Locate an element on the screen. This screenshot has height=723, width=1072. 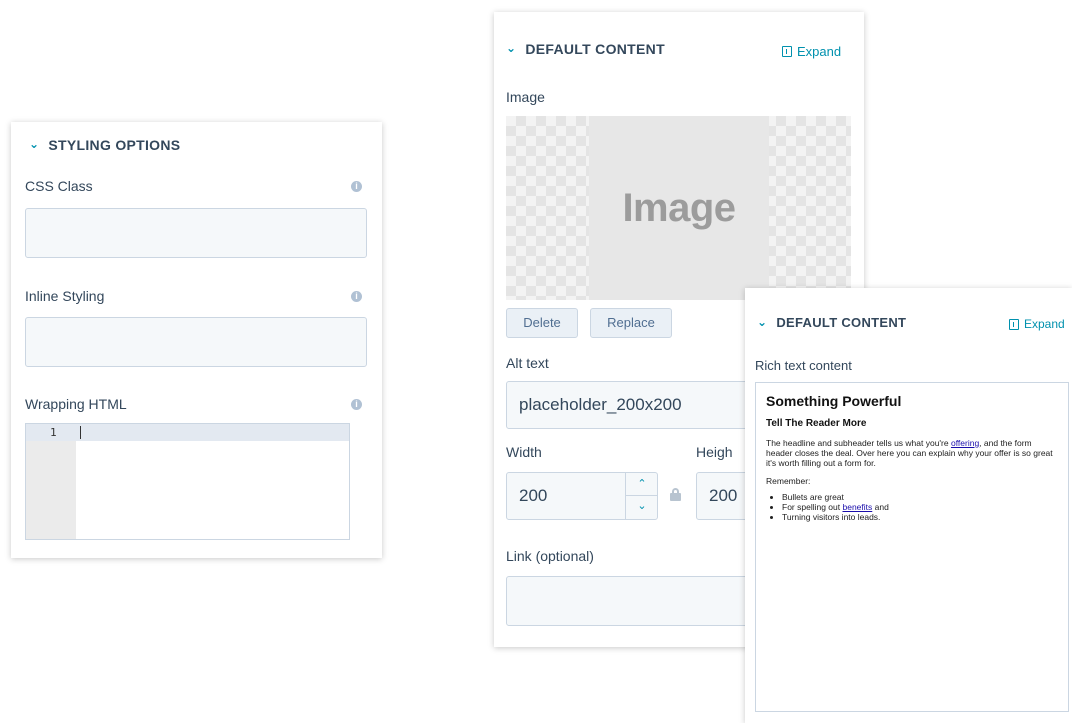
list-item: Bullets are great is located at coordinates (920, 497).